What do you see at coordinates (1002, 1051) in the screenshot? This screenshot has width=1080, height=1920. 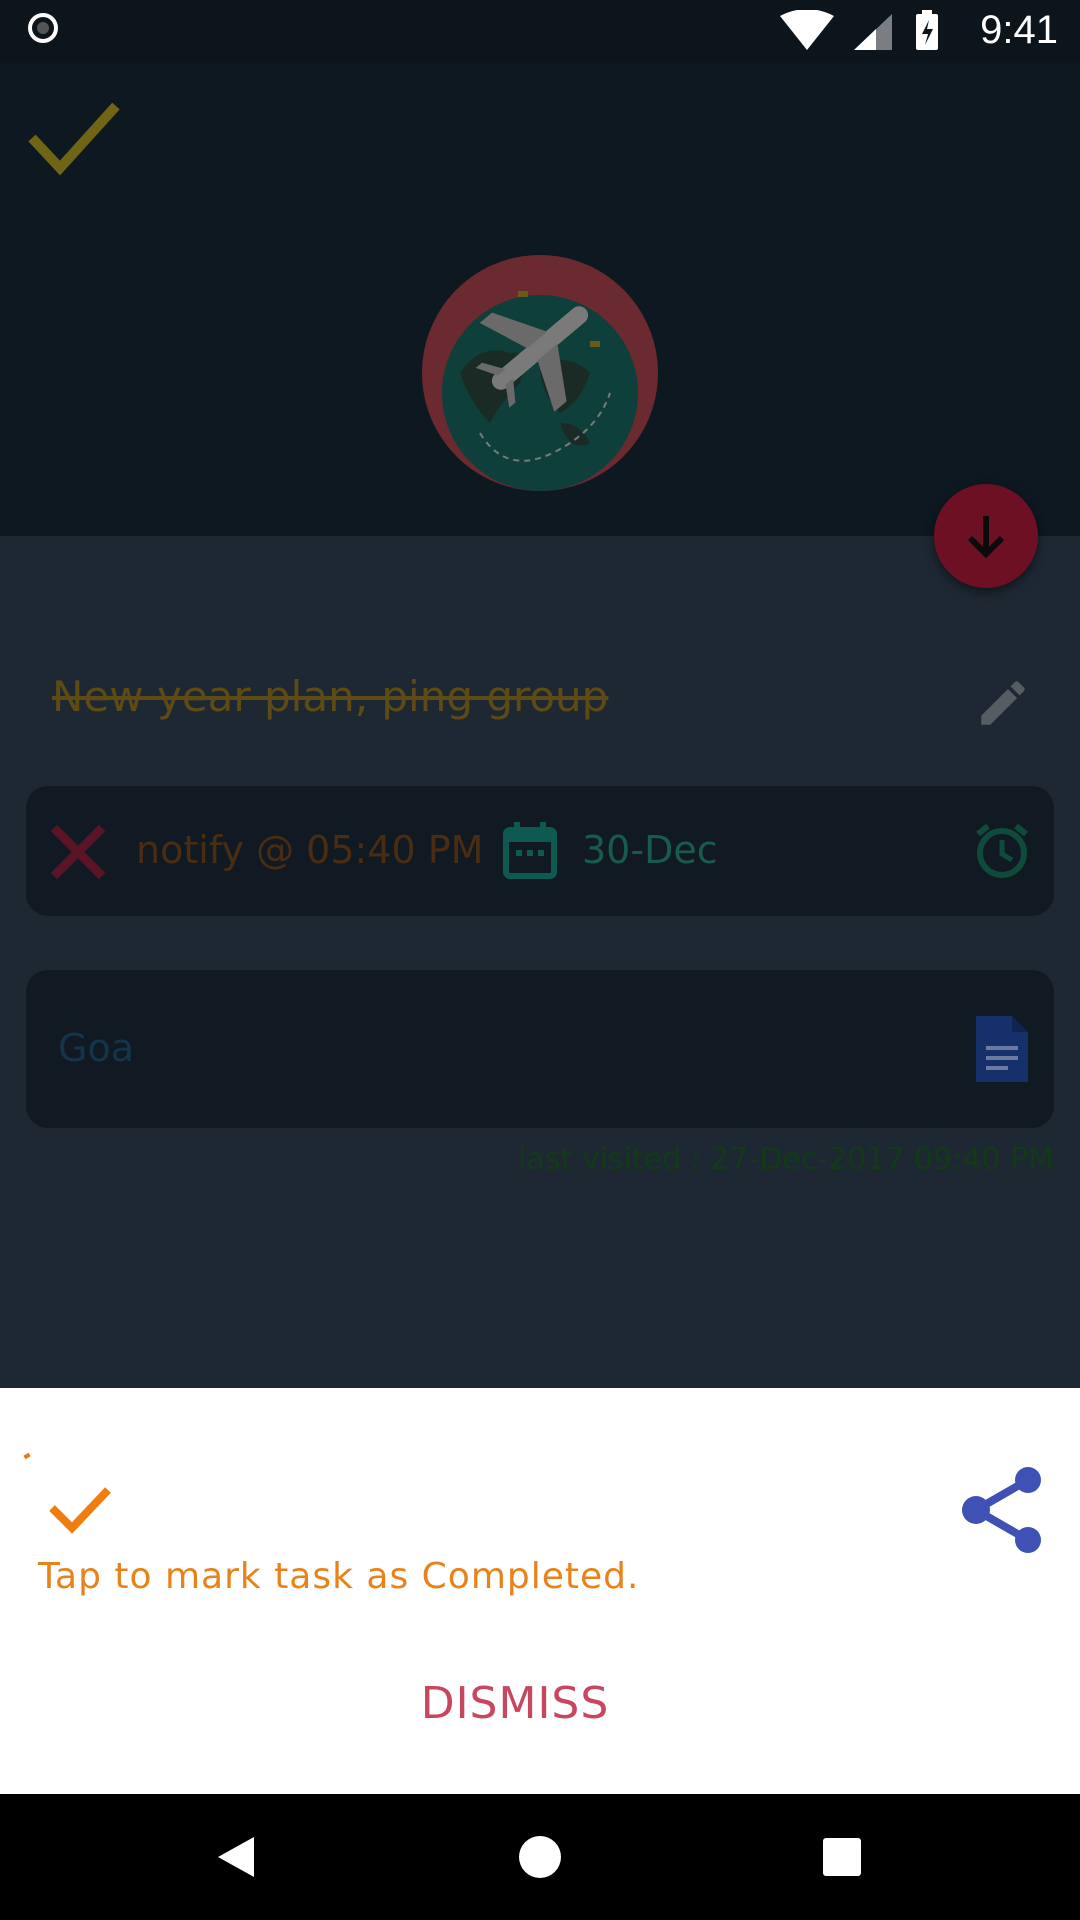 I see `document-icon` at bounding box center [1002, 1051].